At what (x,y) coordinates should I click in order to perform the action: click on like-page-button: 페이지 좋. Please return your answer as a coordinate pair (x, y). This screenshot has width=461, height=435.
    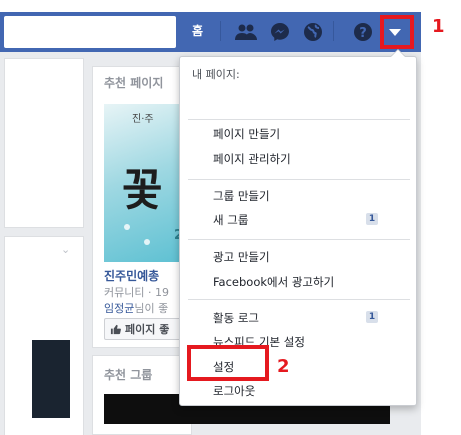
    Looking at the image, I should click on (145, 329).